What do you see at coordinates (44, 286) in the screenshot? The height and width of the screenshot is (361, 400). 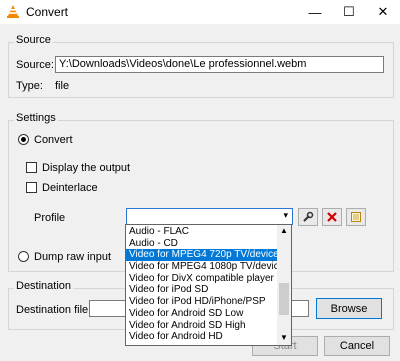 I see `destination-group-label: Destination` at bounding box center [44, 286].